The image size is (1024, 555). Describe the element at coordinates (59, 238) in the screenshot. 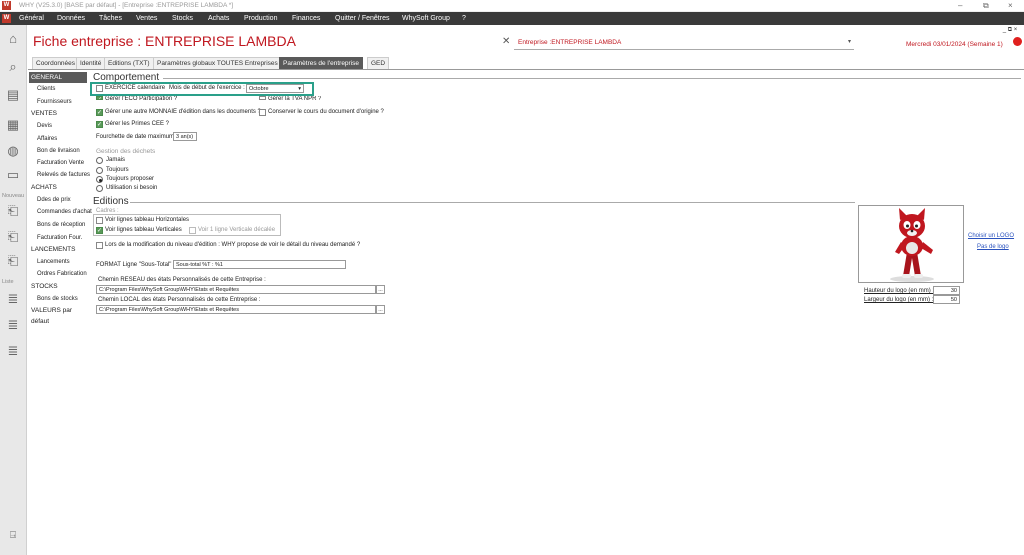

I see `nav-item-facturation-four: Facturation Four.` at that location.